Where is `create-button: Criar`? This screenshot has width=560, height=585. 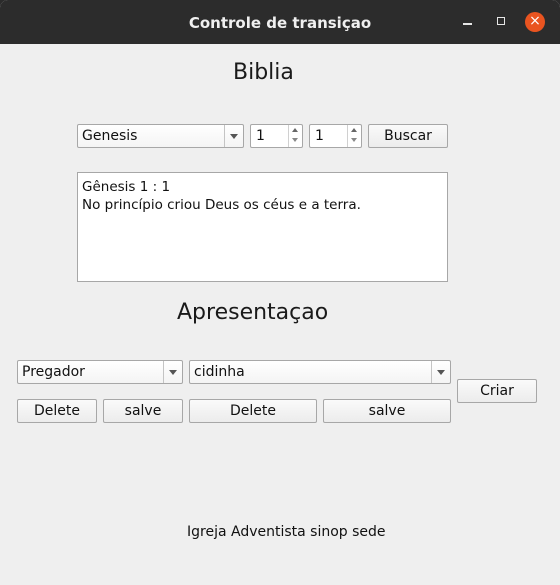
create-button: Criar is located at coordinates (497, 391).